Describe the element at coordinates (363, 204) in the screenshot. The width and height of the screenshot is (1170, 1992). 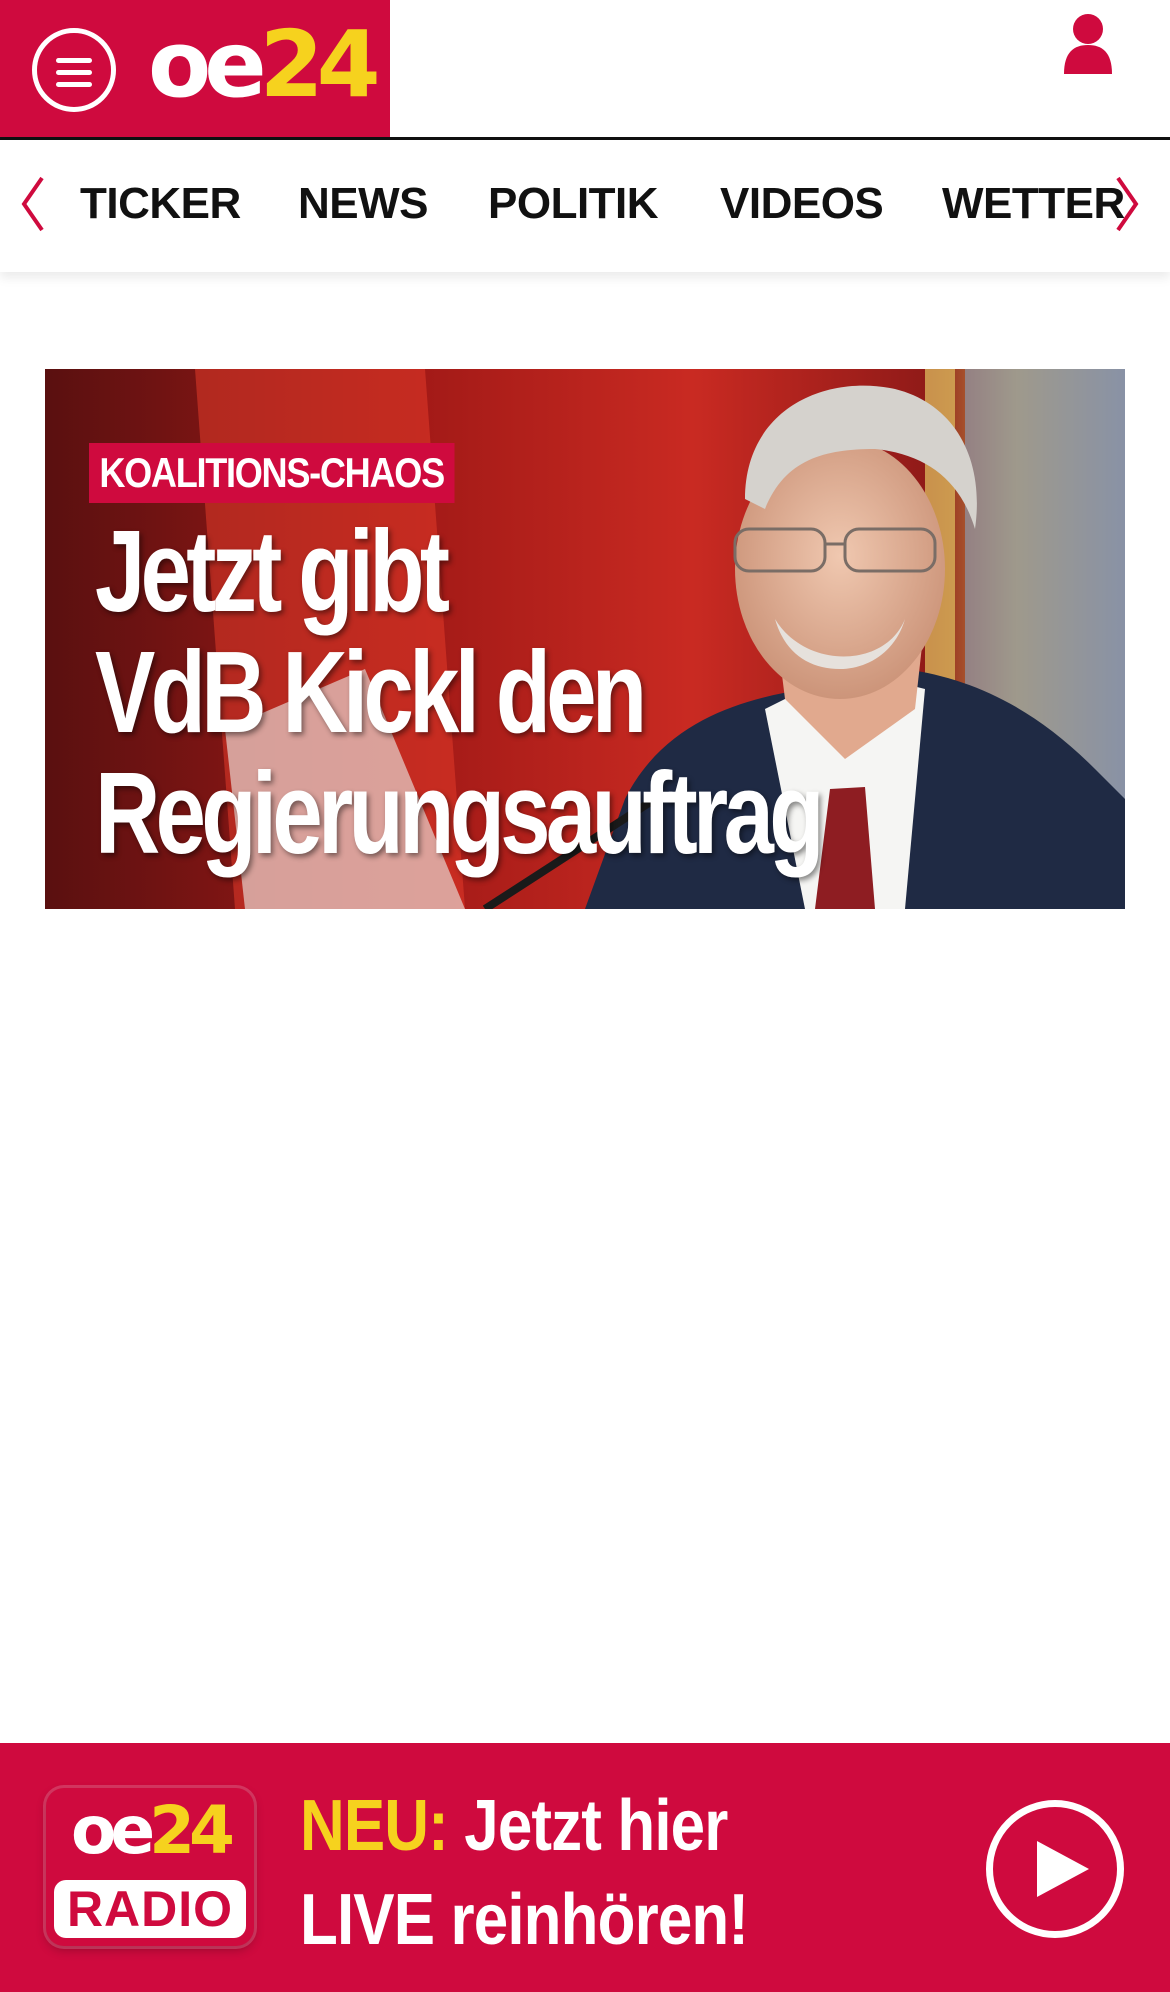
I see `nav-item-news: NEWS` at that location.